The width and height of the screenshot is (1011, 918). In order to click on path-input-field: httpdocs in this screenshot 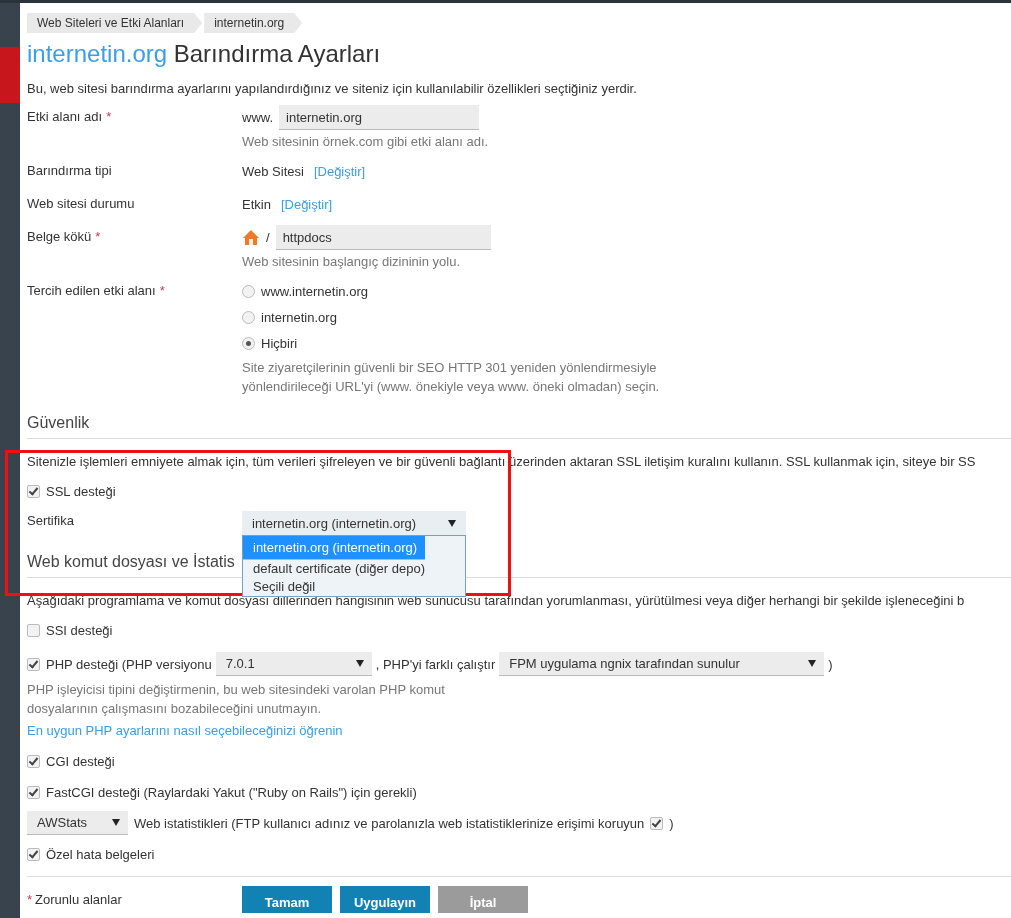, I will do `click(383, 237)`.